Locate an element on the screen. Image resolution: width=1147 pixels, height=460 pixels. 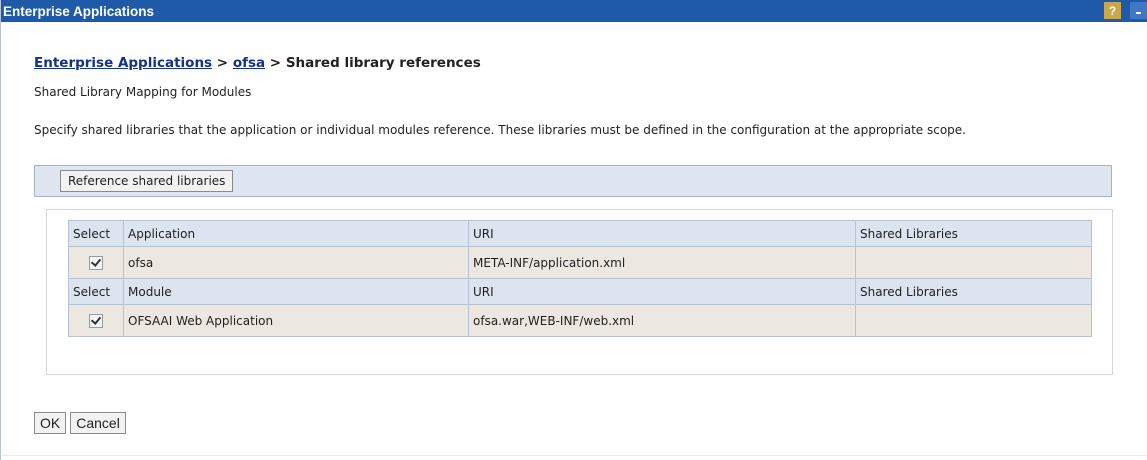
frame-divider is located at coordinates (574, 455).